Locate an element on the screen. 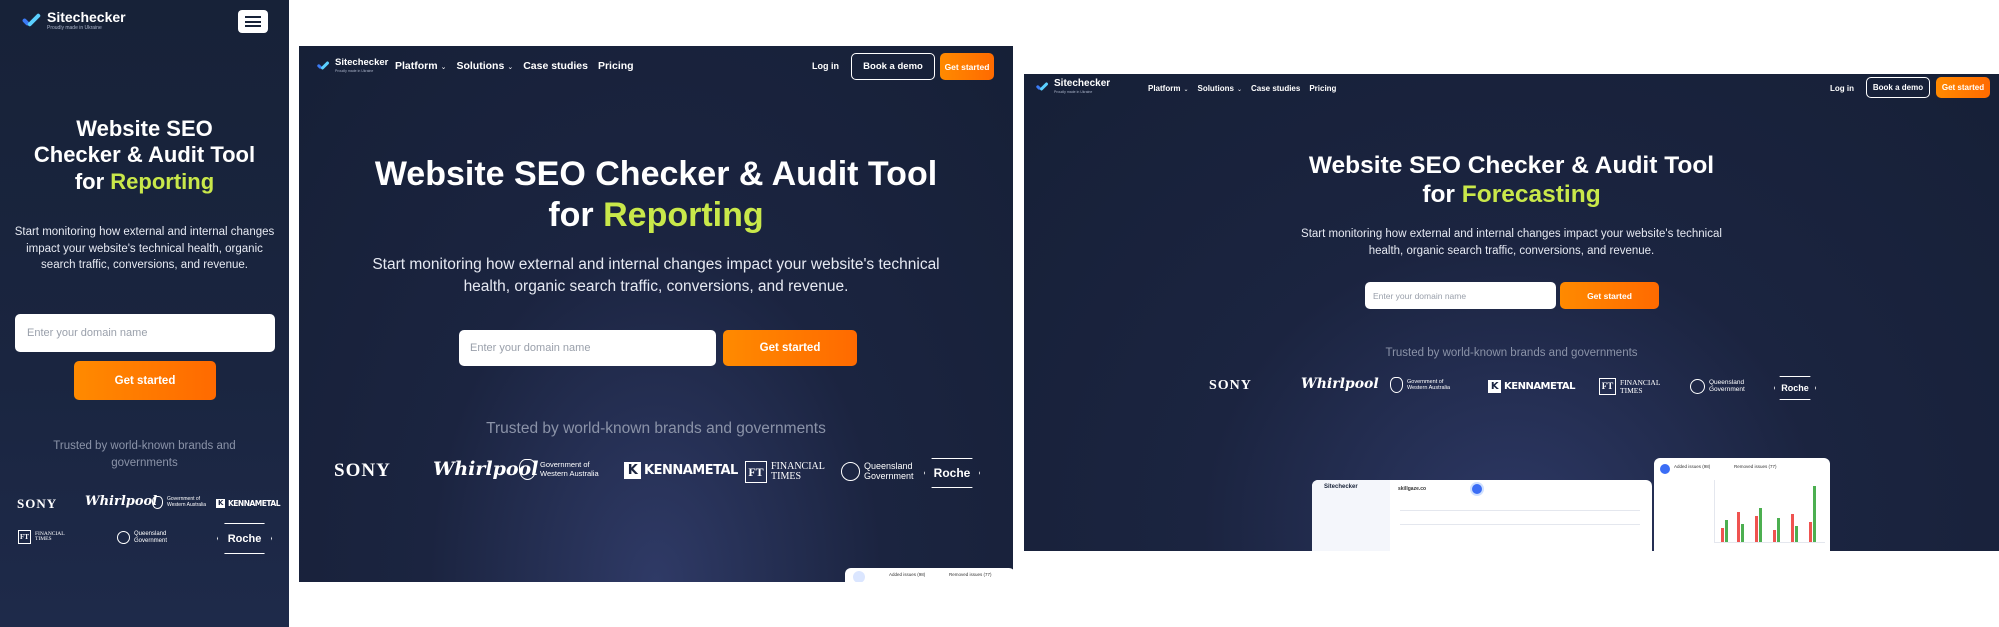  menu-icon is located at coordinates (253, 21).